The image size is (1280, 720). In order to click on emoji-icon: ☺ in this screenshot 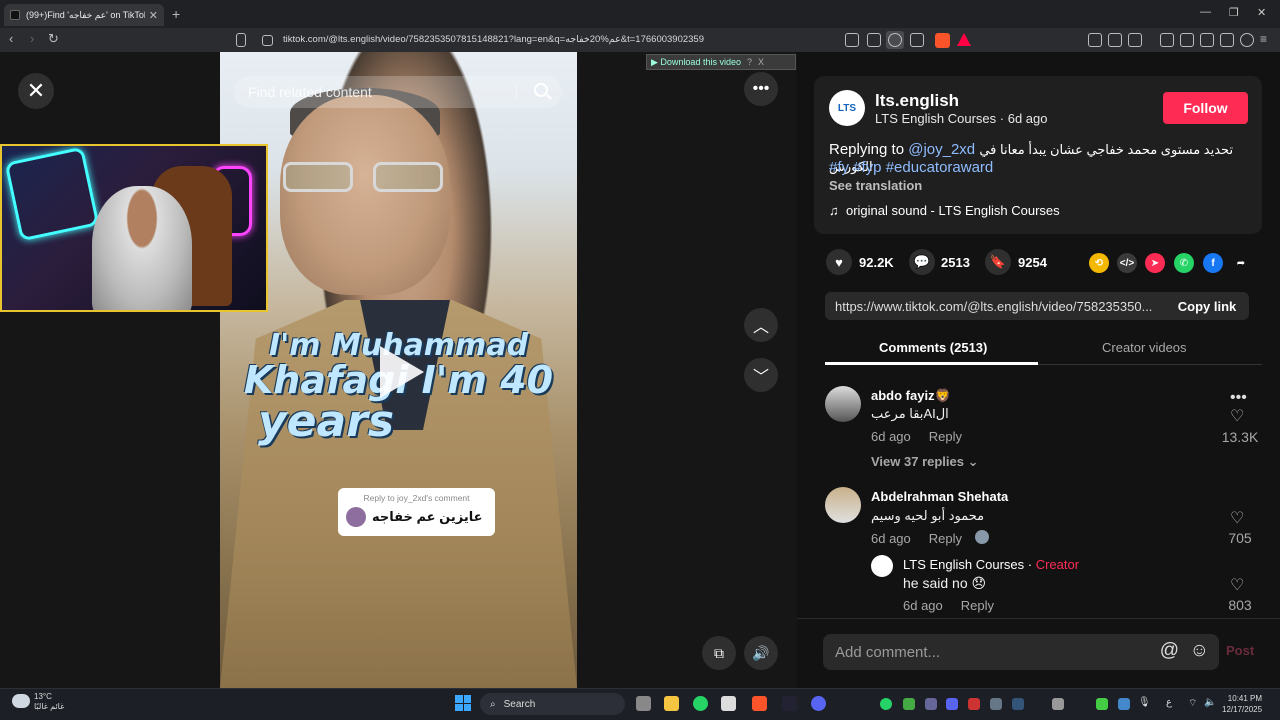, I will do `click(1199, 651)`.